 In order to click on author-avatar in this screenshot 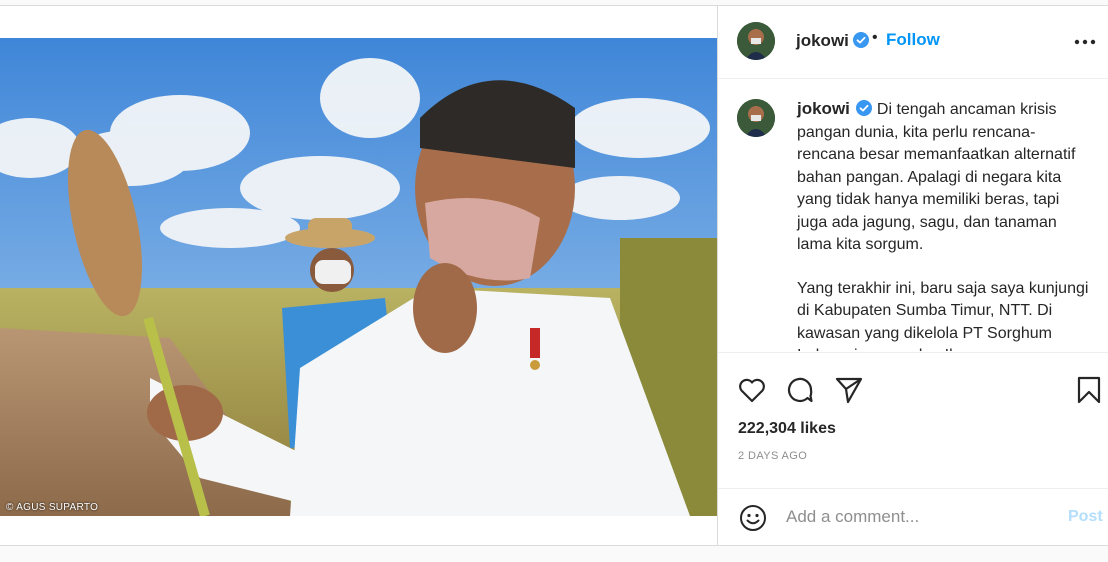, I will do `click(756, 41)`.